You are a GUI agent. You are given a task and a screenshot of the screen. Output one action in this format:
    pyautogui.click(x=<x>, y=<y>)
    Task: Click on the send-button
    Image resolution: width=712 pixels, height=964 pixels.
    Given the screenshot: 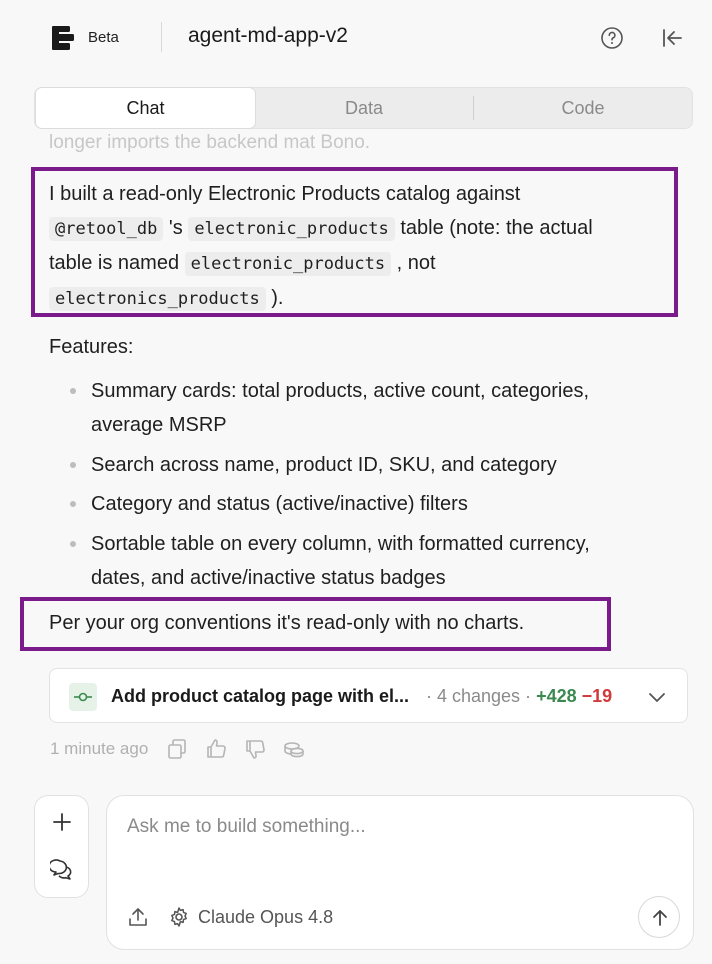 What is the action you would take?
    pyautogui.click(x=659, y=917)
    